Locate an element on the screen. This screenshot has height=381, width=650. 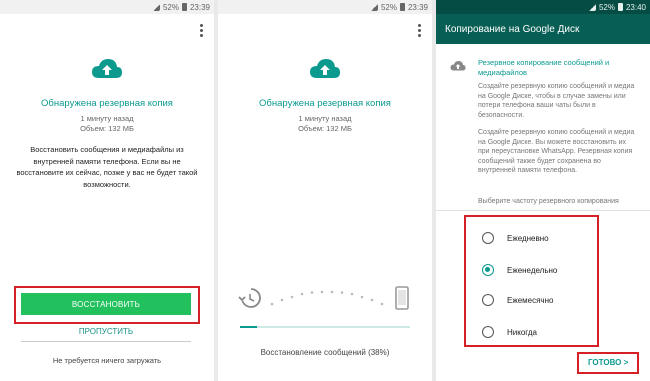
option-daily: Ежедневно is located at coordinates (515, 238).